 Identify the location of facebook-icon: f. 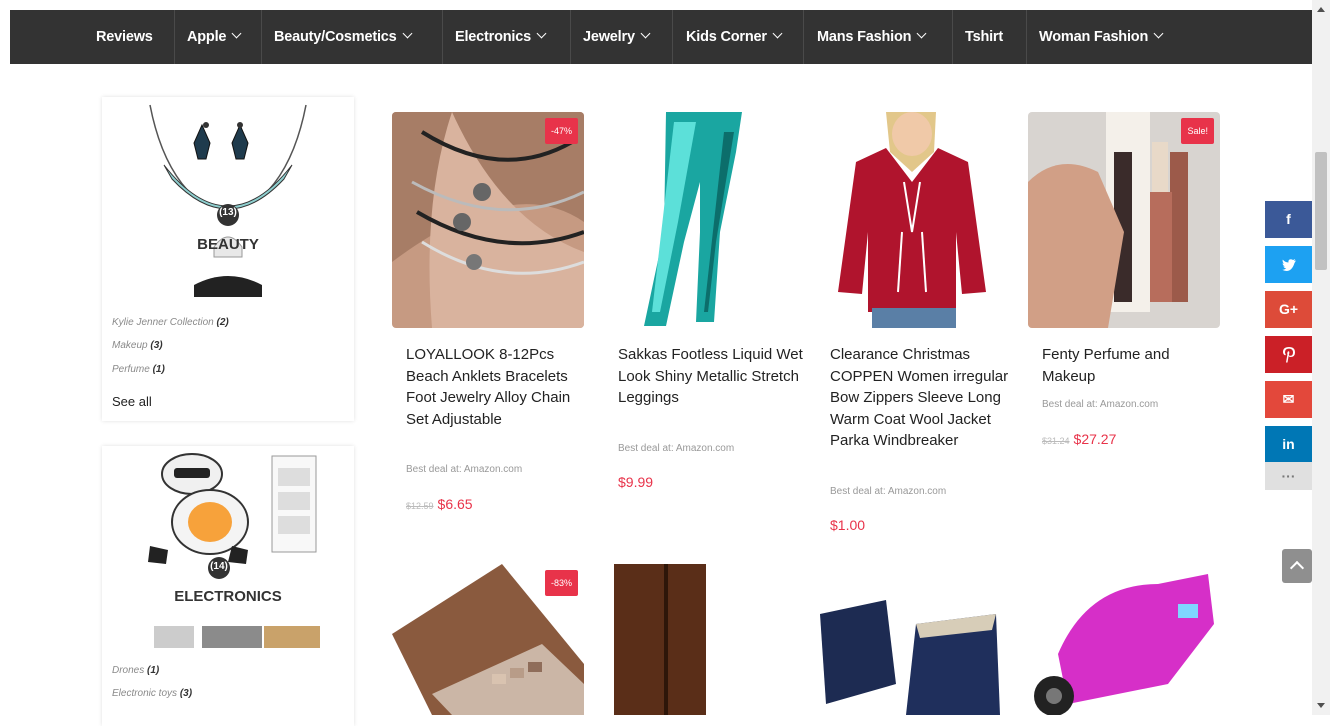
(1288, 219).